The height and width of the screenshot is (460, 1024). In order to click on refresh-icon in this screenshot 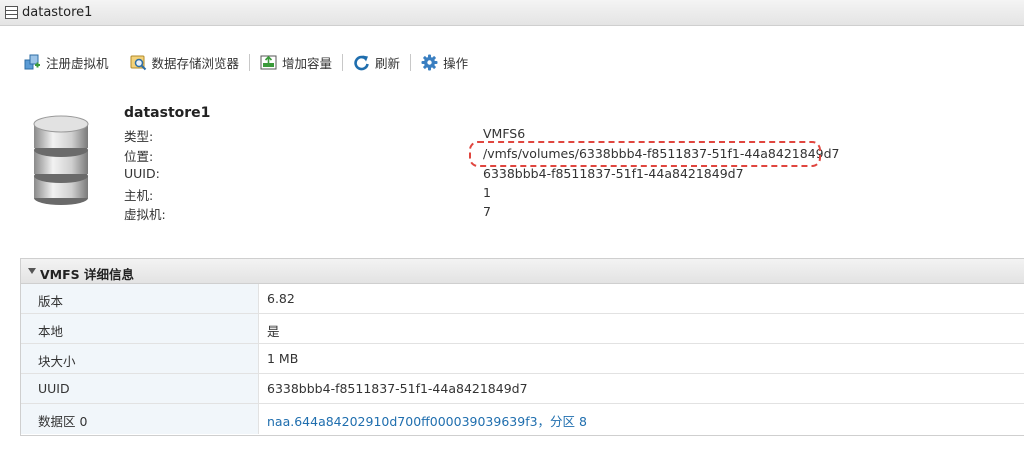, I will do `click(361, 62)`.